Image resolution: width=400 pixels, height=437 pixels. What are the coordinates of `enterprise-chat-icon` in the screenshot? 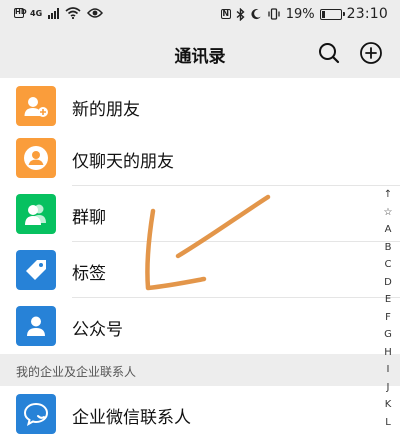 It's located at (36, 414).